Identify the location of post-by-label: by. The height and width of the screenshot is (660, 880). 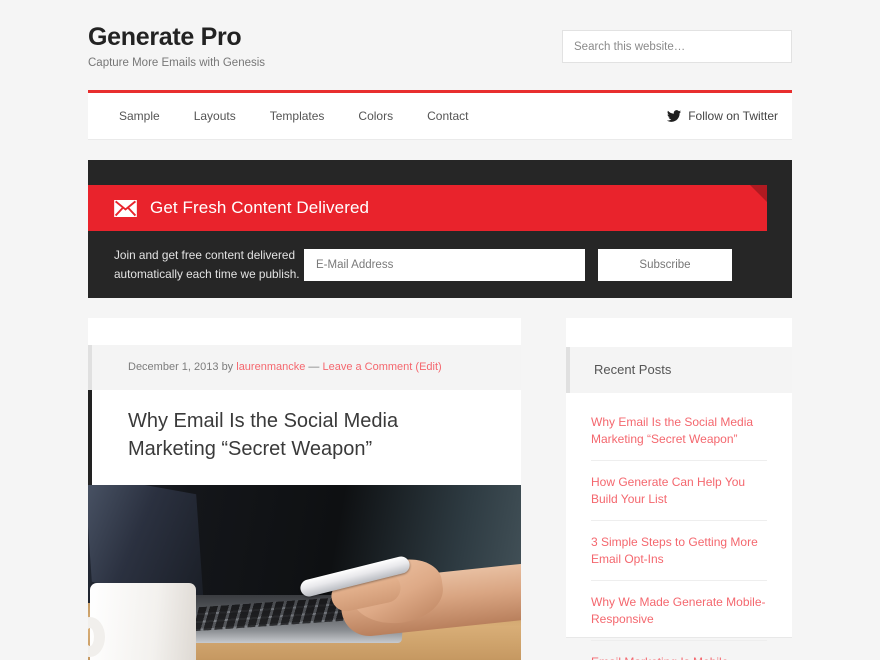
(227, 367).